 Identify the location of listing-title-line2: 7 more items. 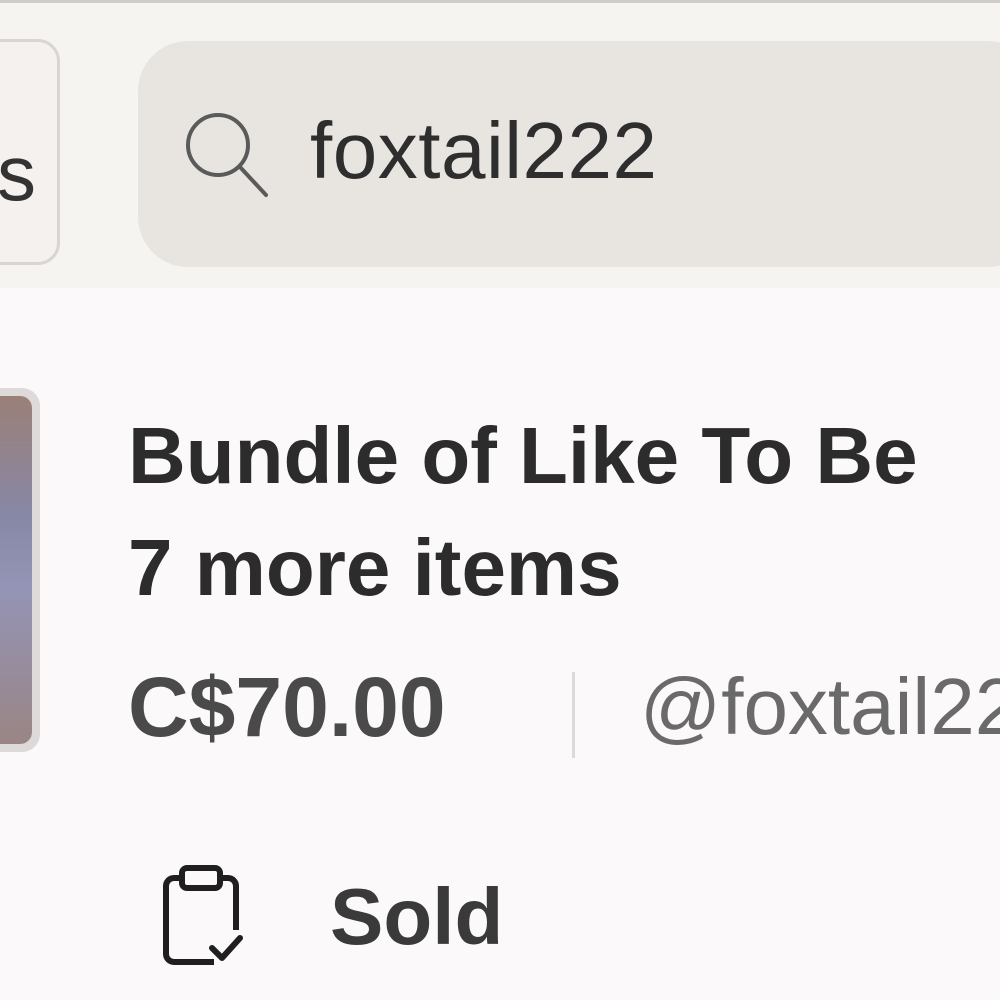
(375, 567).